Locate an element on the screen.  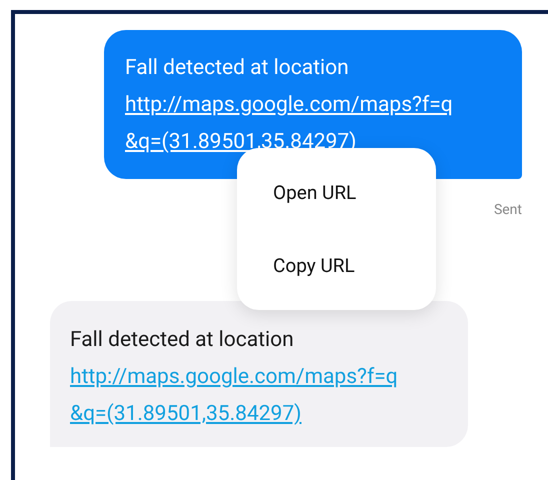
message-status: Sent is located at coordinates (508, 210).